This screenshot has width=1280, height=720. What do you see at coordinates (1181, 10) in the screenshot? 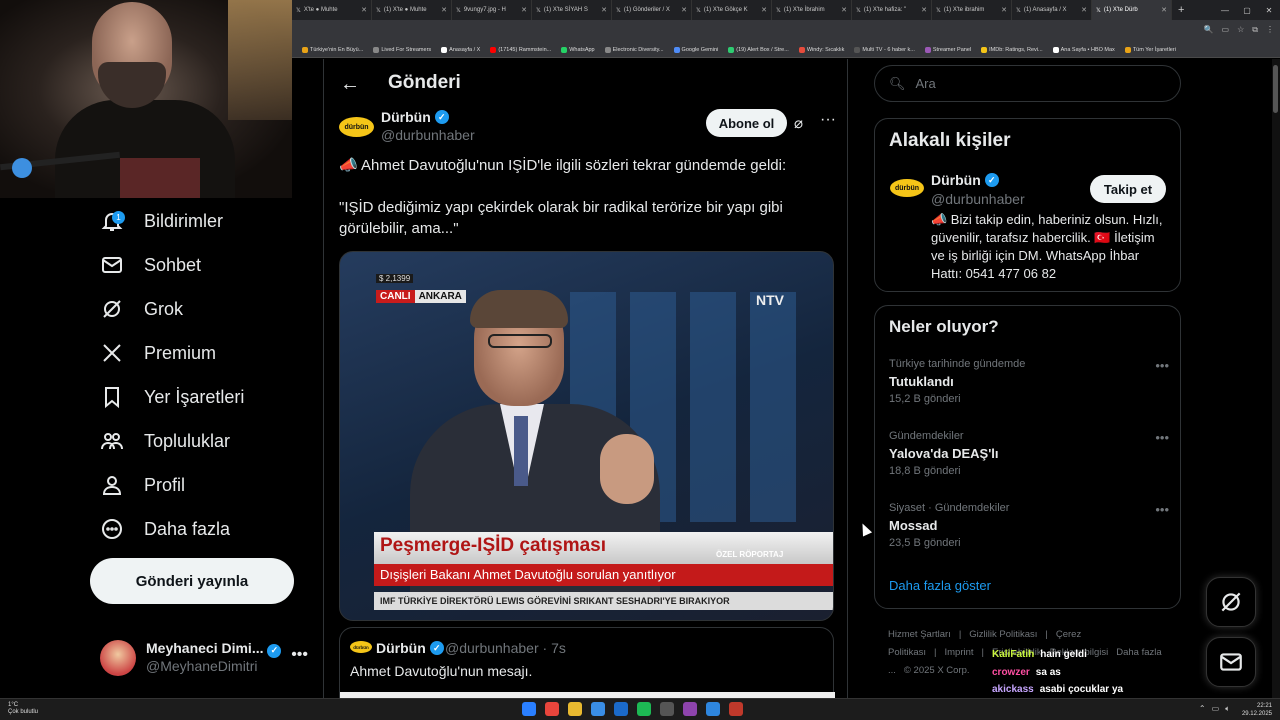
I see `new-tab-button: +` at bounding box center [1181, 10].